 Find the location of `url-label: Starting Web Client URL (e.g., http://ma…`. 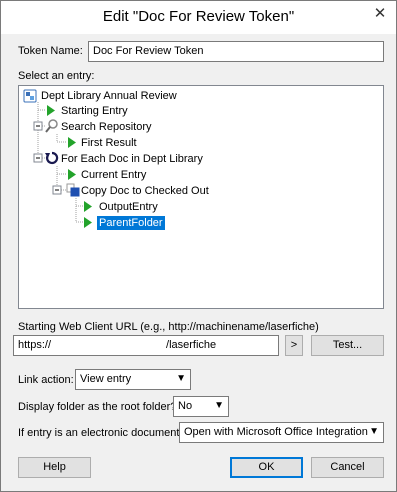

url-label: Starting Web Client URL (e.g., http://ma… is located at coordinates (168, 327).